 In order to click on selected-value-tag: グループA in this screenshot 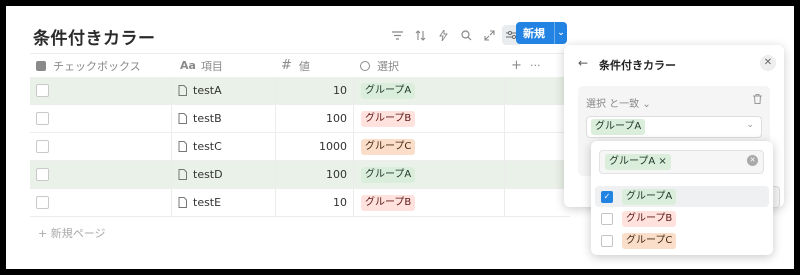, I will do `click(618, 127)`.